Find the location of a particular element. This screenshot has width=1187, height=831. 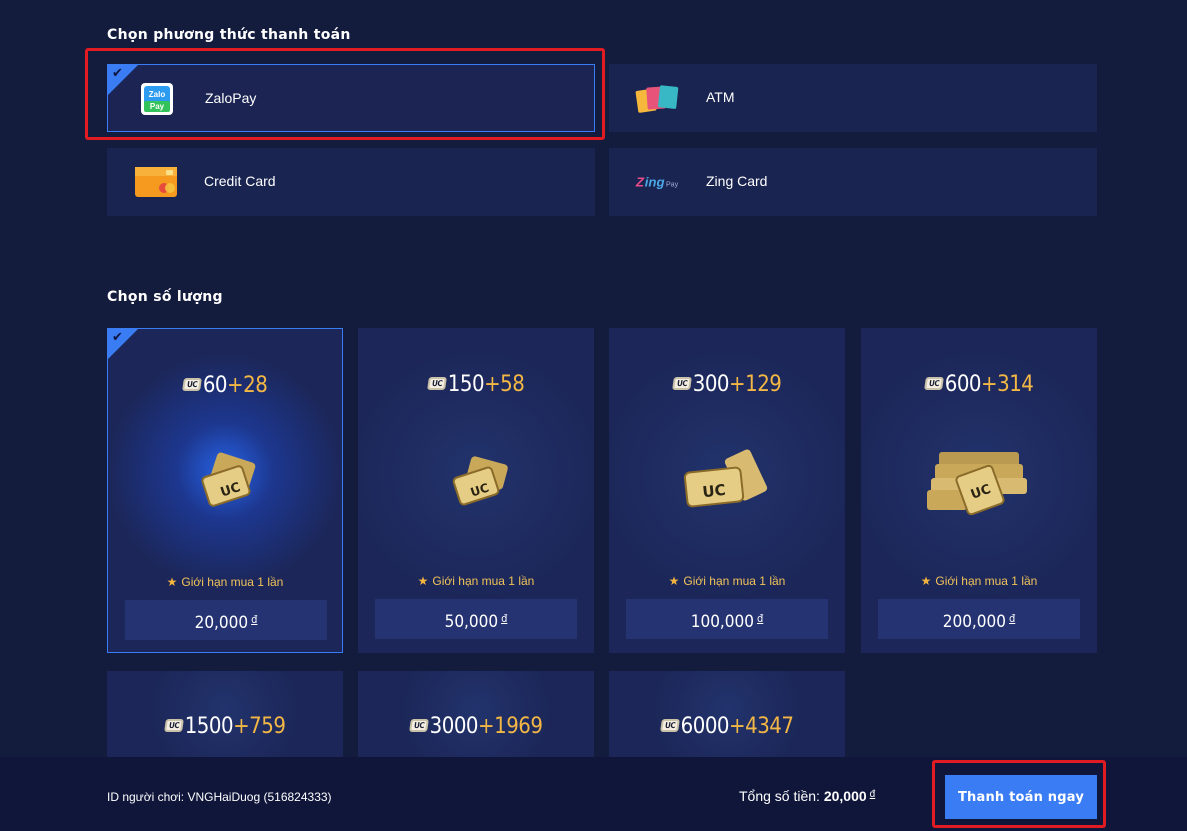

package-amount: UC 6000+4347 is located at coordinates (727, 726).